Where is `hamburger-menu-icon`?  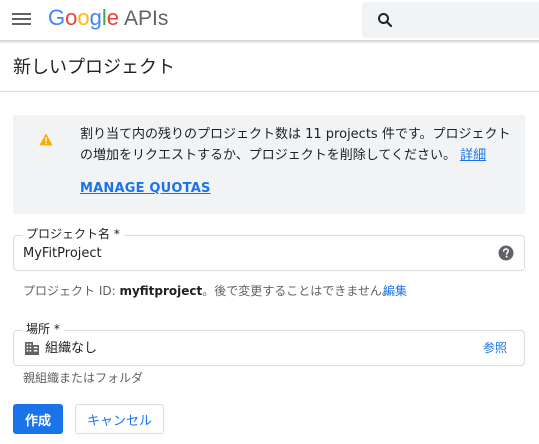
hamburger-menu-icon is located at coordinates (22, 19).